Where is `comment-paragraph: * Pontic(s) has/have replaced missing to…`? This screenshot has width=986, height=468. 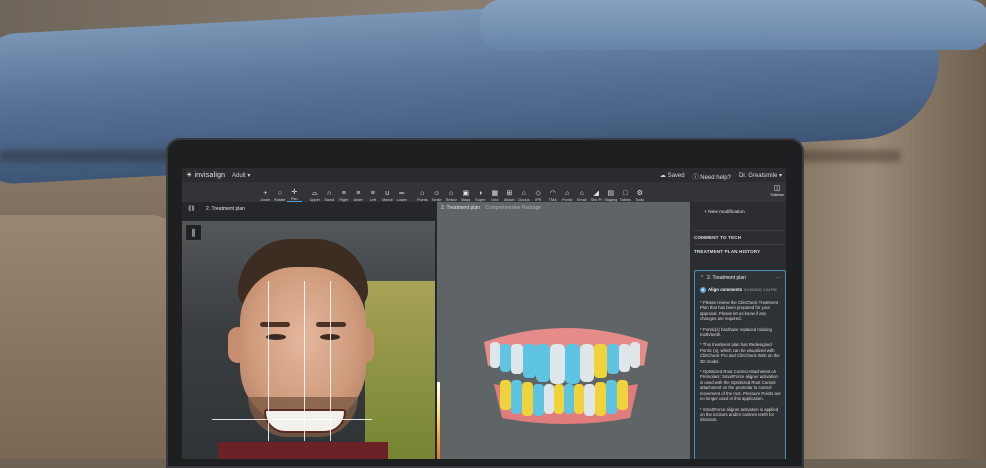 comment-paragraph: * Pontic(s) has/have replaced missing to… is located at coordinates (736, 332).